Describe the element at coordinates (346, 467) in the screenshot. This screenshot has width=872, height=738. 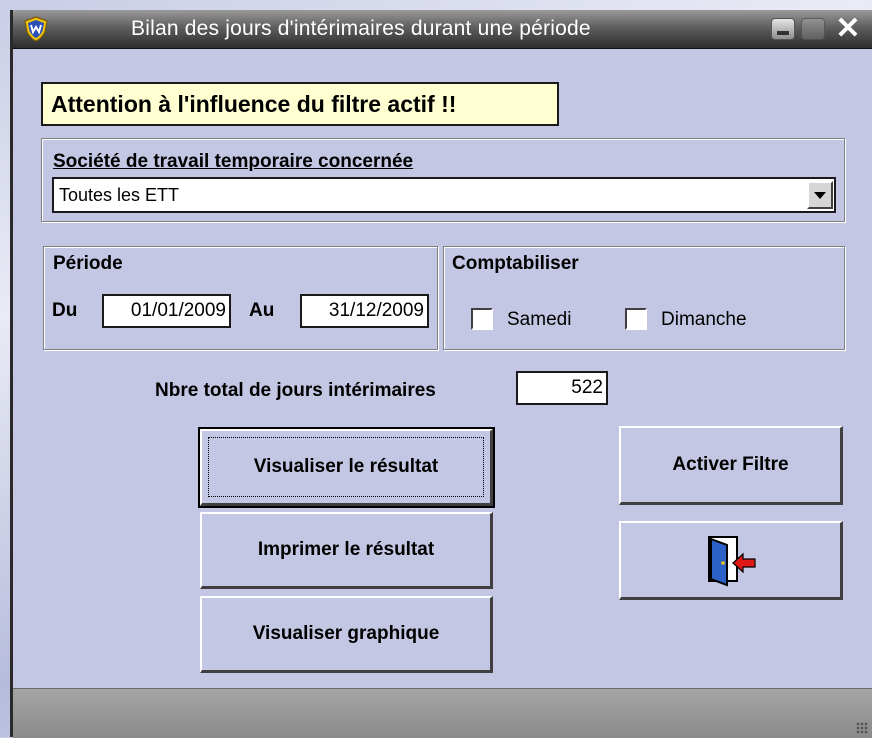
I see `visualiser-resultat-button: Visualiser le résultat` at that location.